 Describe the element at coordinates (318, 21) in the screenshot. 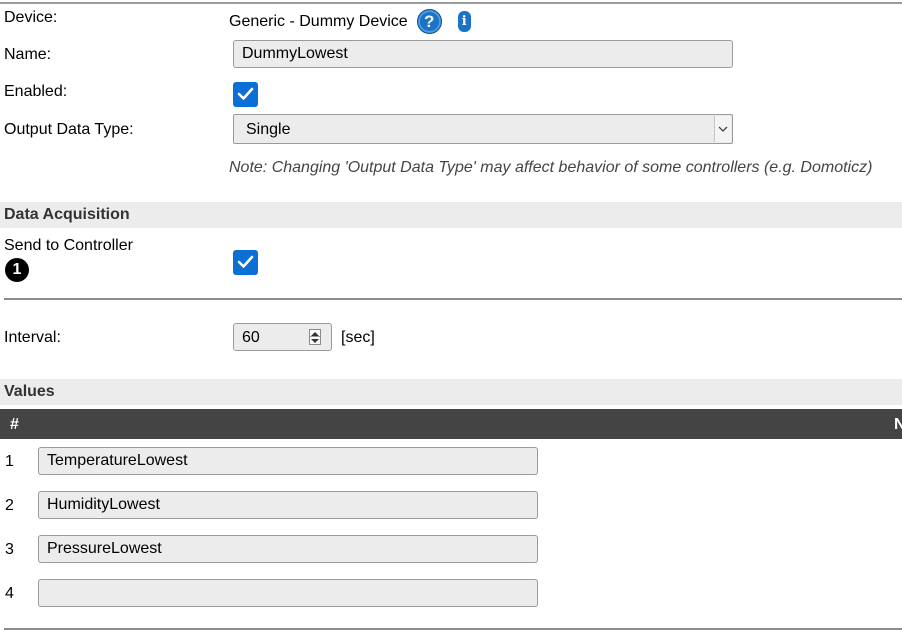

I see `device-value: Generic - Dummy Device` at that location.